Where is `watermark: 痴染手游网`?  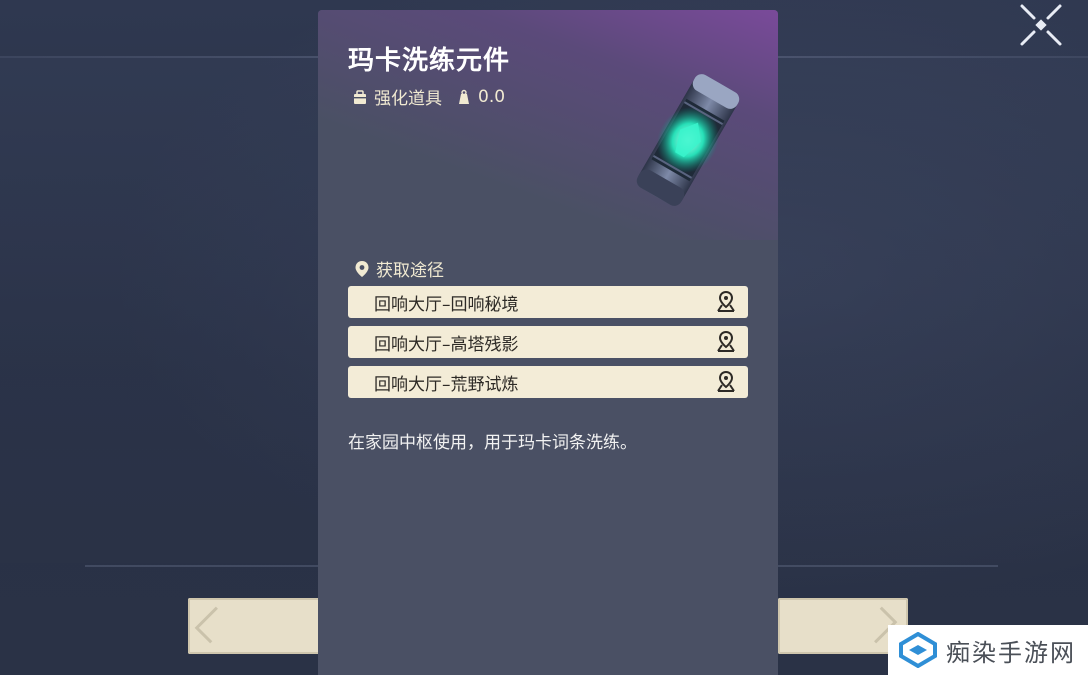 watermark: 痴染手游网 is located at coordinates (988, 650).